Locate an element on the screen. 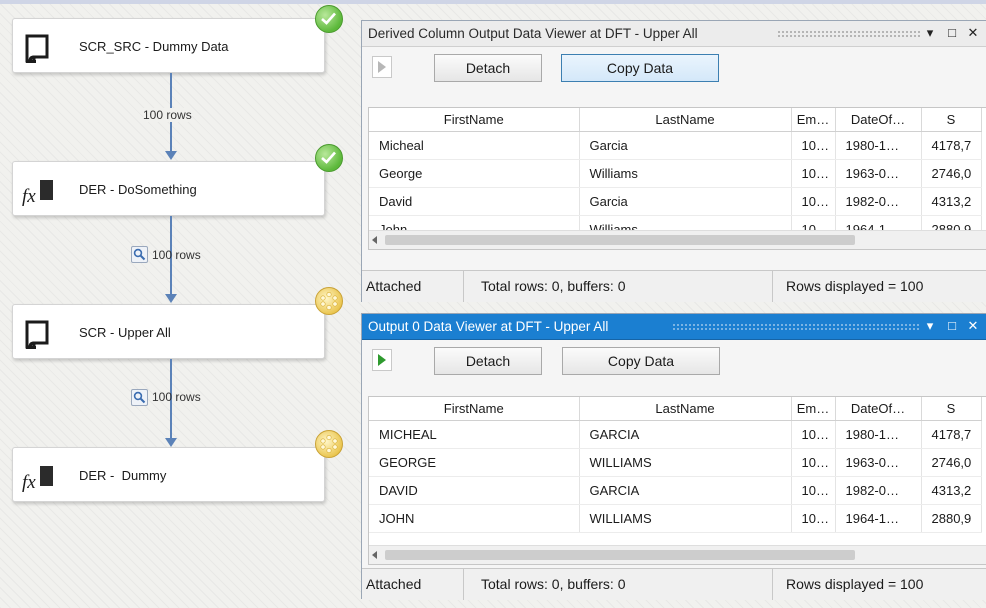 The width and height of the screenshot is (986, 608). table-row: Micheal Garcia 10… 1980-1… 4178,7 is located at coordinates (675, 145).